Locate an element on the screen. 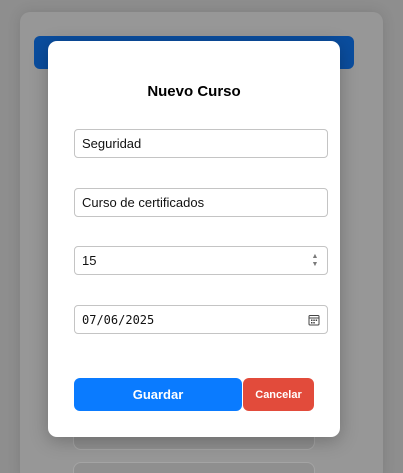 This screenshot has width=403, height=473. course-date-input: 07/06/2025 is located at coordinates (201, 319).